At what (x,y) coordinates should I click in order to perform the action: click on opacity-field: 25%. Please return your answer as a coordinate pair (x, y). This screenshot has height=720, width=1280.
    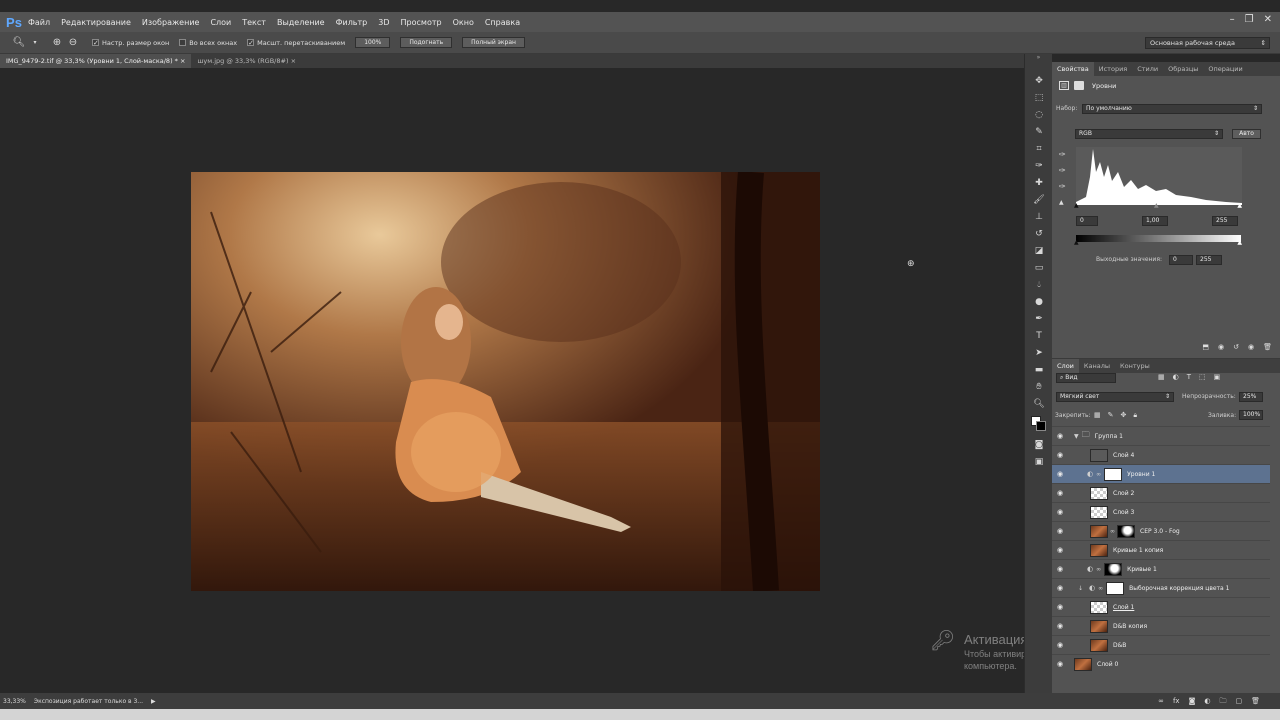
    Looking at the image, I should click on (1251, 397).